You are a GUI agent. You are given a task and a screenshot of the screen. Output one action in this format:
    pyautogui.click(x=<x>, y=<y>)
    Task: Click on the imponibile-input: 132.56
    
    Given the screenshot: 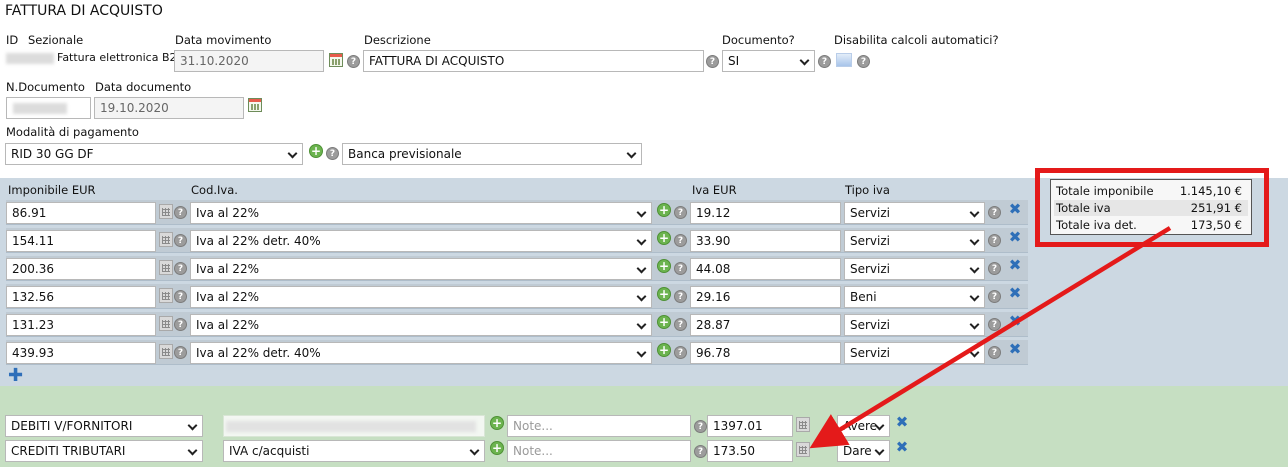 What is the action you would take?
    pyautogui.click(x=81, y=297)
    